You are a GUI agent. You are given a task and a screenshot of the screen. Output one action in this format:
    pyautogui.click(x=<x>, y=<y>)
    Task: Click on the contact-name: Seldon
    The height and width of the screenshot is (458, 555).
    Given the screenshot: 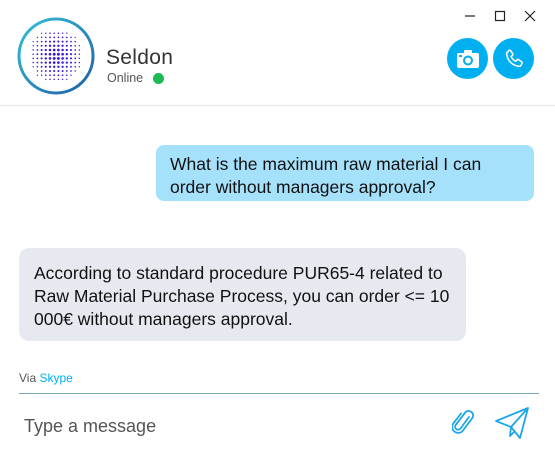 What is the action you would take?
    pyautogui.click(x=140, y=57)
    